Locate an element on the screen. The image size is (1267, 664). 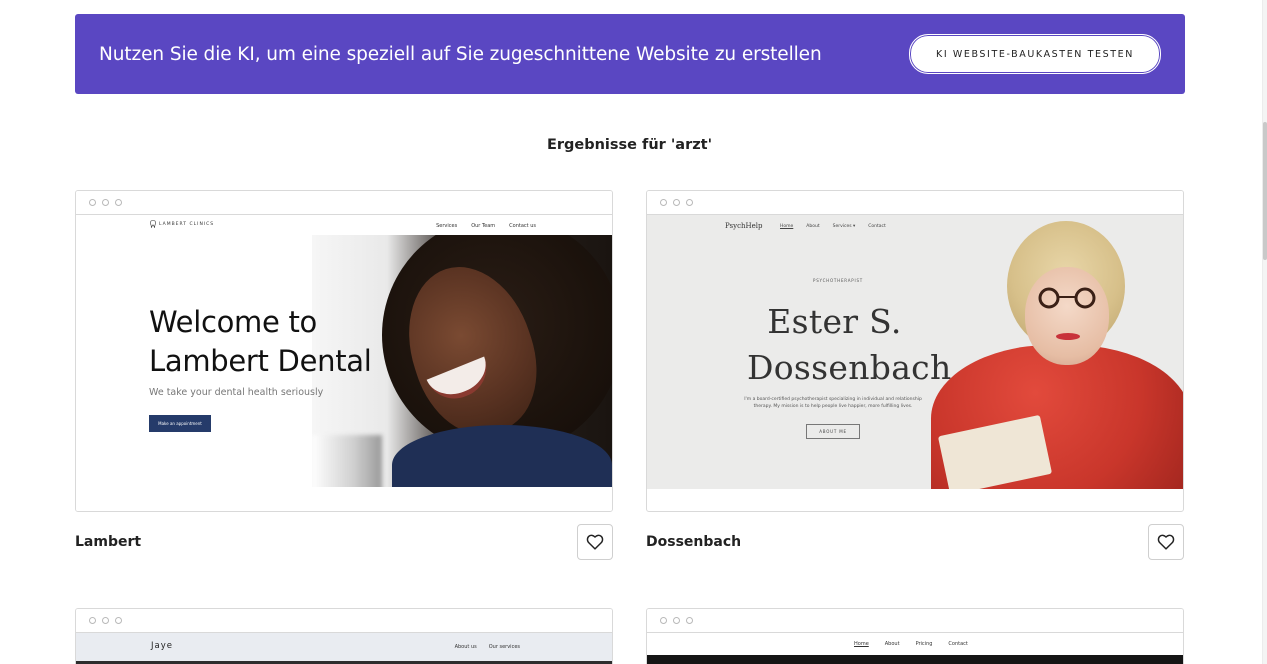
tooth-icon is located at coordinates (153, 224).